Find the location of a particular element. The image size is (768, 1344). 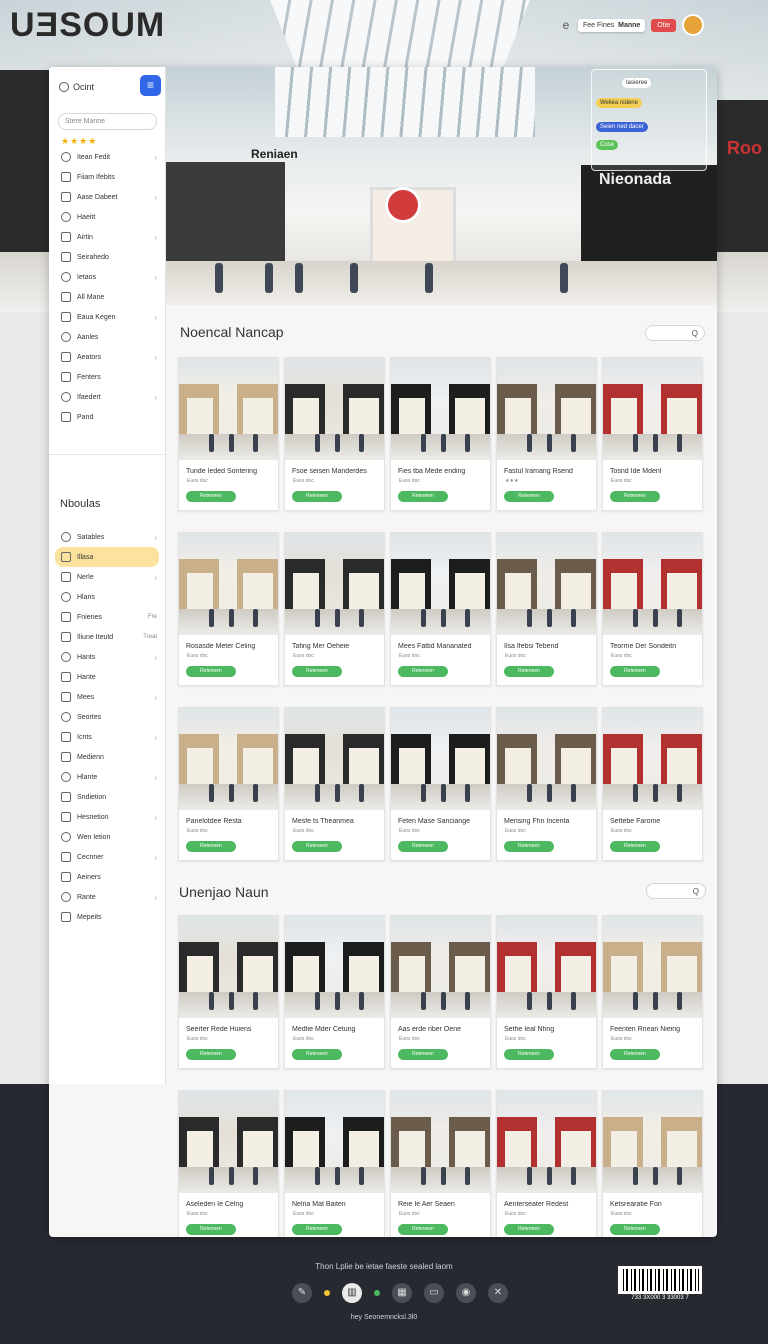

hero-tool-button-4: Cose is located at coordinates (607, 145).